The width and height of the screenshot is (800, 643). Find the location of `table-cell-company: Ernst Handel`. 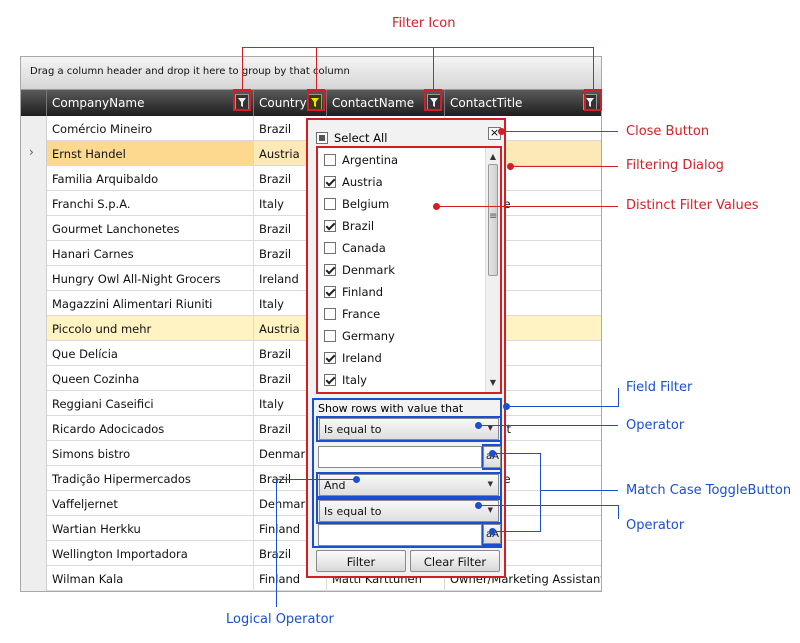

table-cell-company: Ernst Handel is located at coordinates (150, 153).